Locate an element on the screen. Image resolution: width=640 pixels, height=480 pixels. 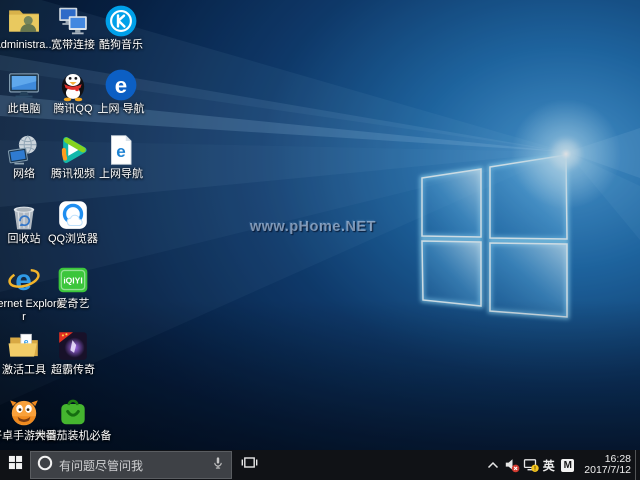
tray-chevron-up-icon is located at coordinates (493, 465).